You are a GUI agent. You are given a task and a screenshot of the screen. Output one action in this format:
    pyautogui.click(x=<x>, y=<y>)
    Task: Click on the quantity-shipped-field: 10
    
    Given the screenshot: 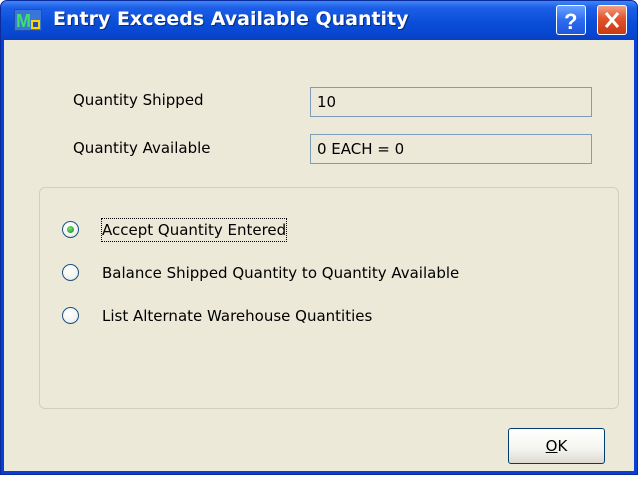 What is the action you would take?
    pyautogui.click(x=451, y=102)
    